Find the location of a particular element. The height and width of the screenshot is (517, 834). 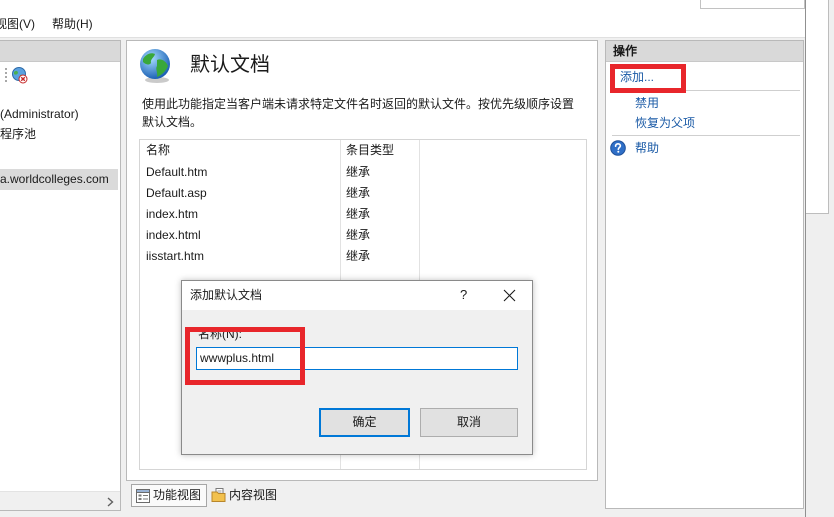

dialog-titlebar: 添加默认文档 ? is located at coordinates (357, 295).